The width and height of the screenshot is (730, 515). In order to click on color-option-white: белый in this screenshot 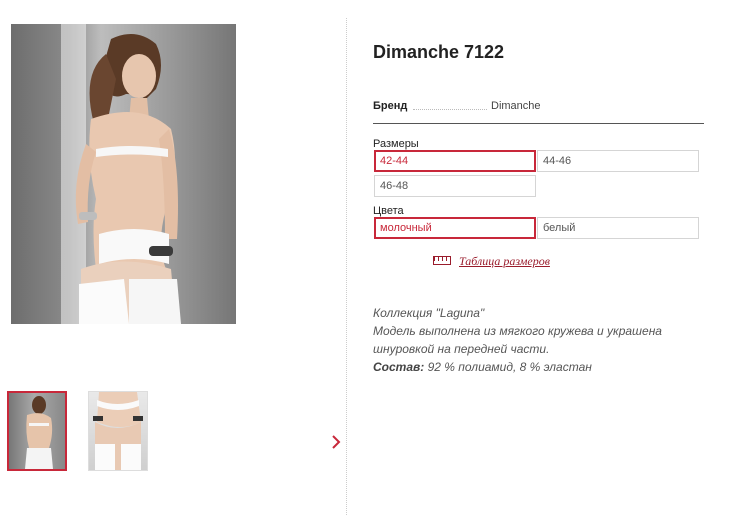, I will do `click(618, 228)`.